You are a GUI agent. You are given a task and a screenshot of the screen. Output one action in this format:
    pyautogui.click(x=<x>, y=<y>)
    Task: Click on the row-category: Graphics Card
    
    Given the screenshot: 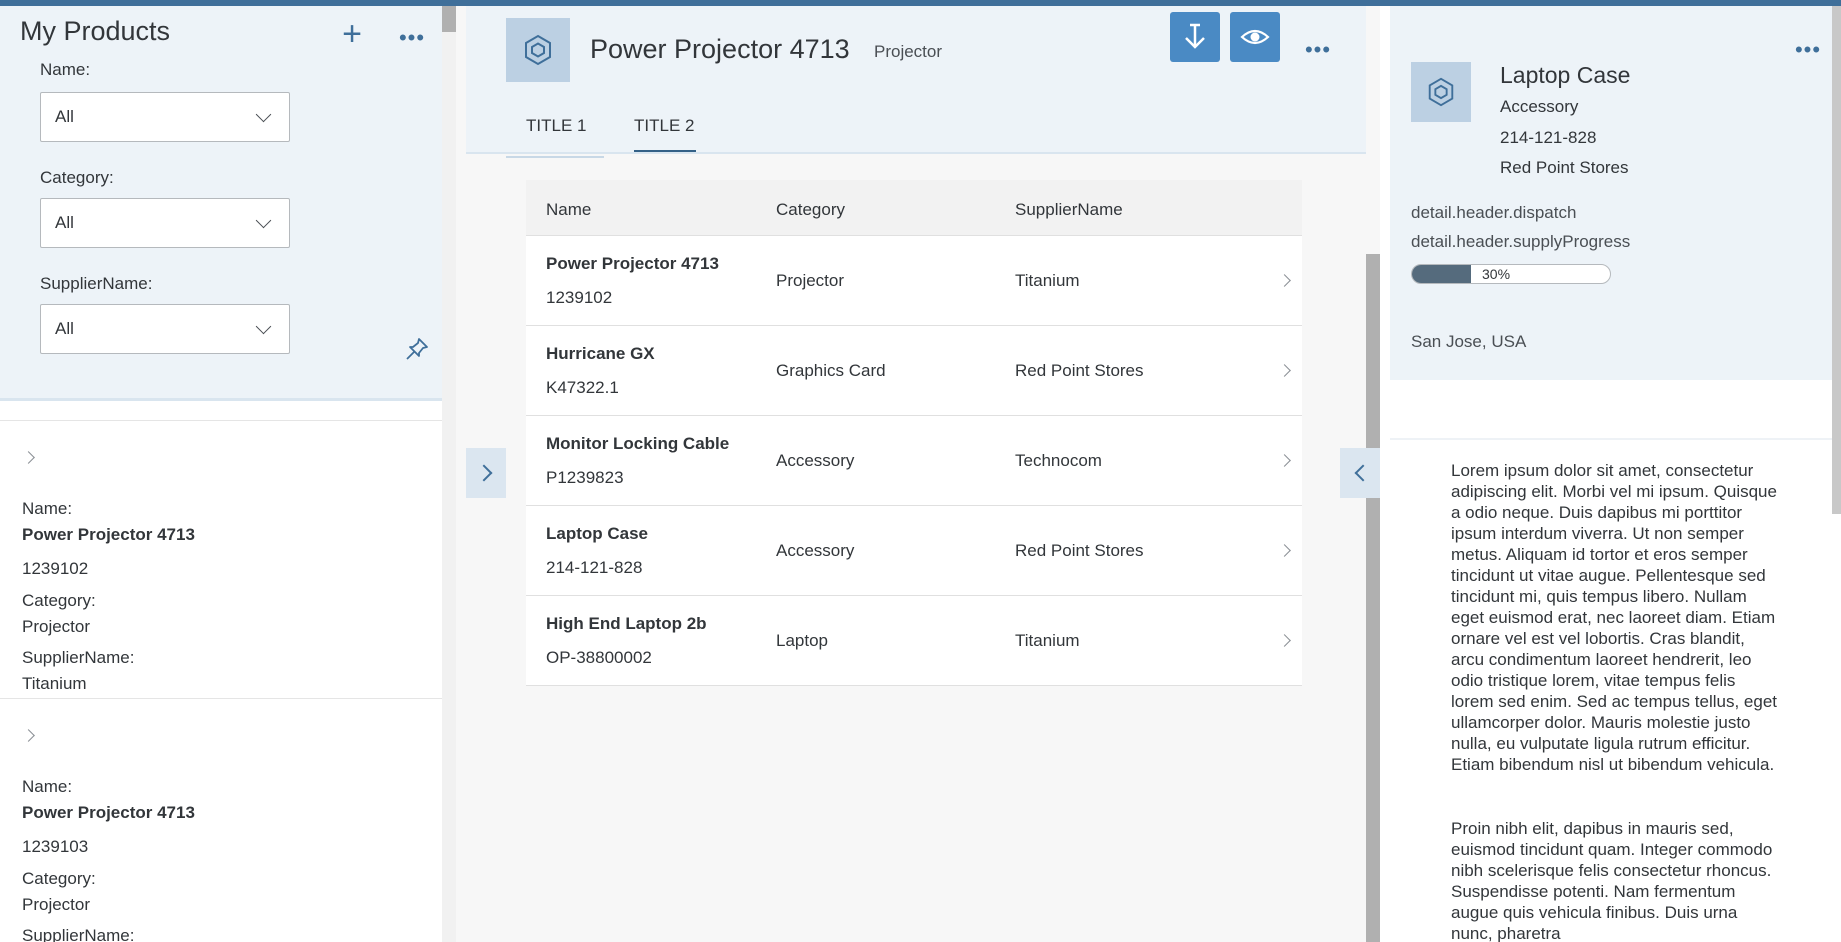 What is the action you would take?
    pyautogui.click(x=831, y=370)
    